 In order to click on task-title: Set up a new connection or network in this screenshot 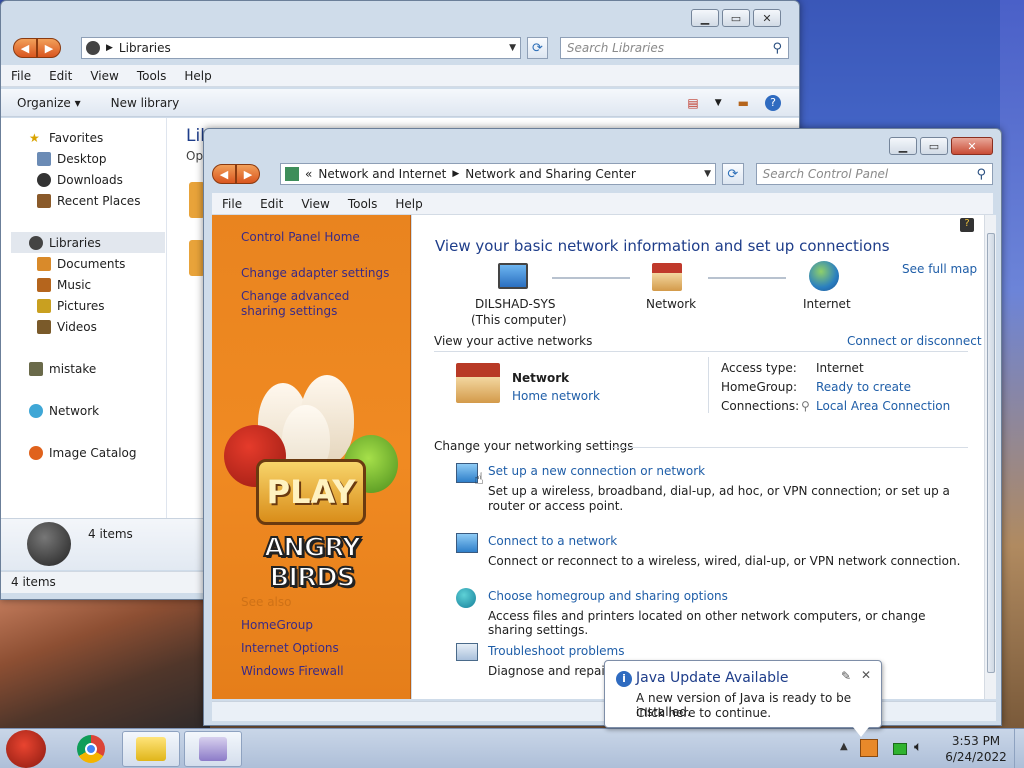, I will do `click(596, 471)`.